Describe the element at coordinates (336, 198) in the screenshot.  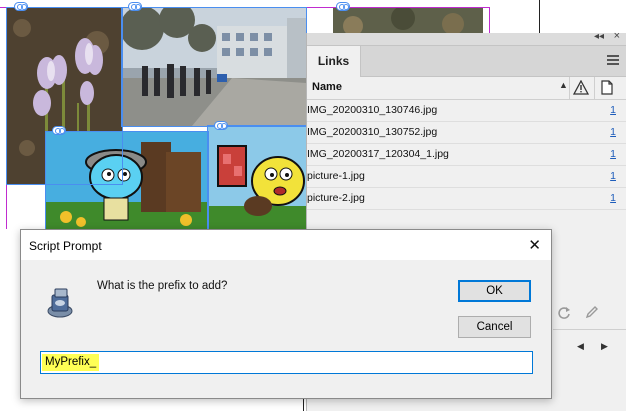
I see `link-file-name: picture-2.jpg` at that location.